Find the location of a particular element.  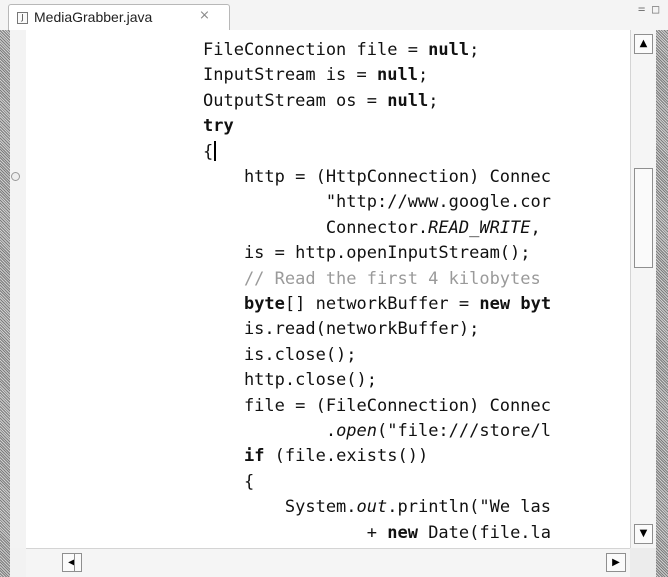

vertical-scroll-thumb is located at coordinates (643, 218).